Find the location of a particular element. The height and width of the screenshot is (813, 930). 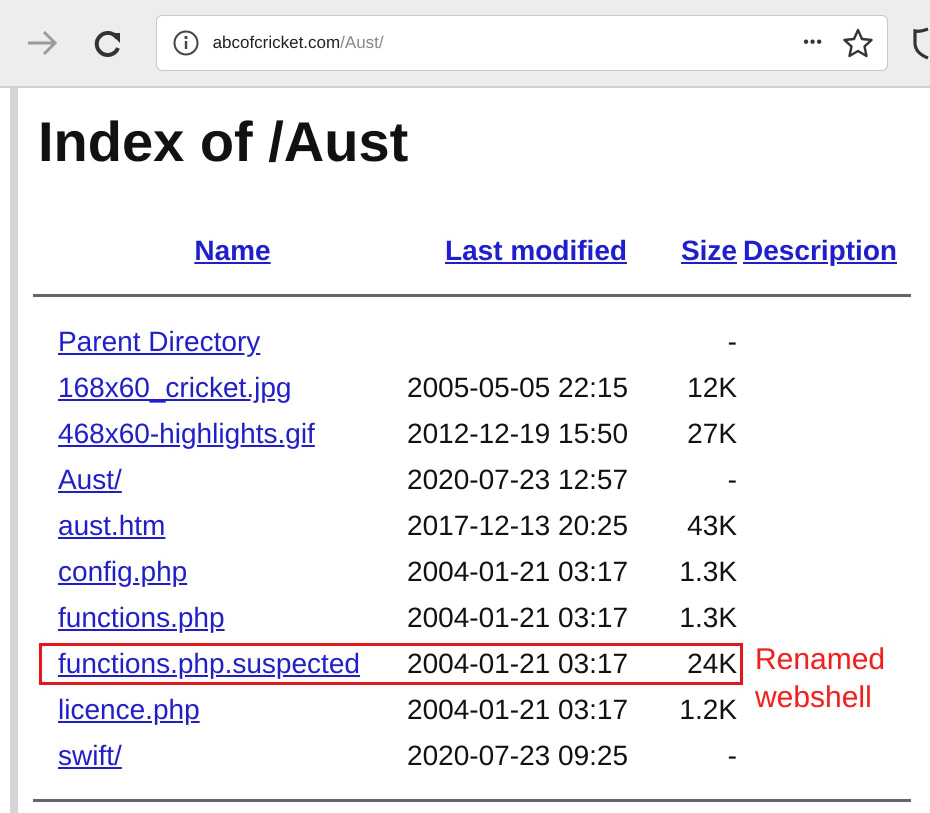

modified-date: 2020-07-23 12:57 is located at coordinates (518, 480).